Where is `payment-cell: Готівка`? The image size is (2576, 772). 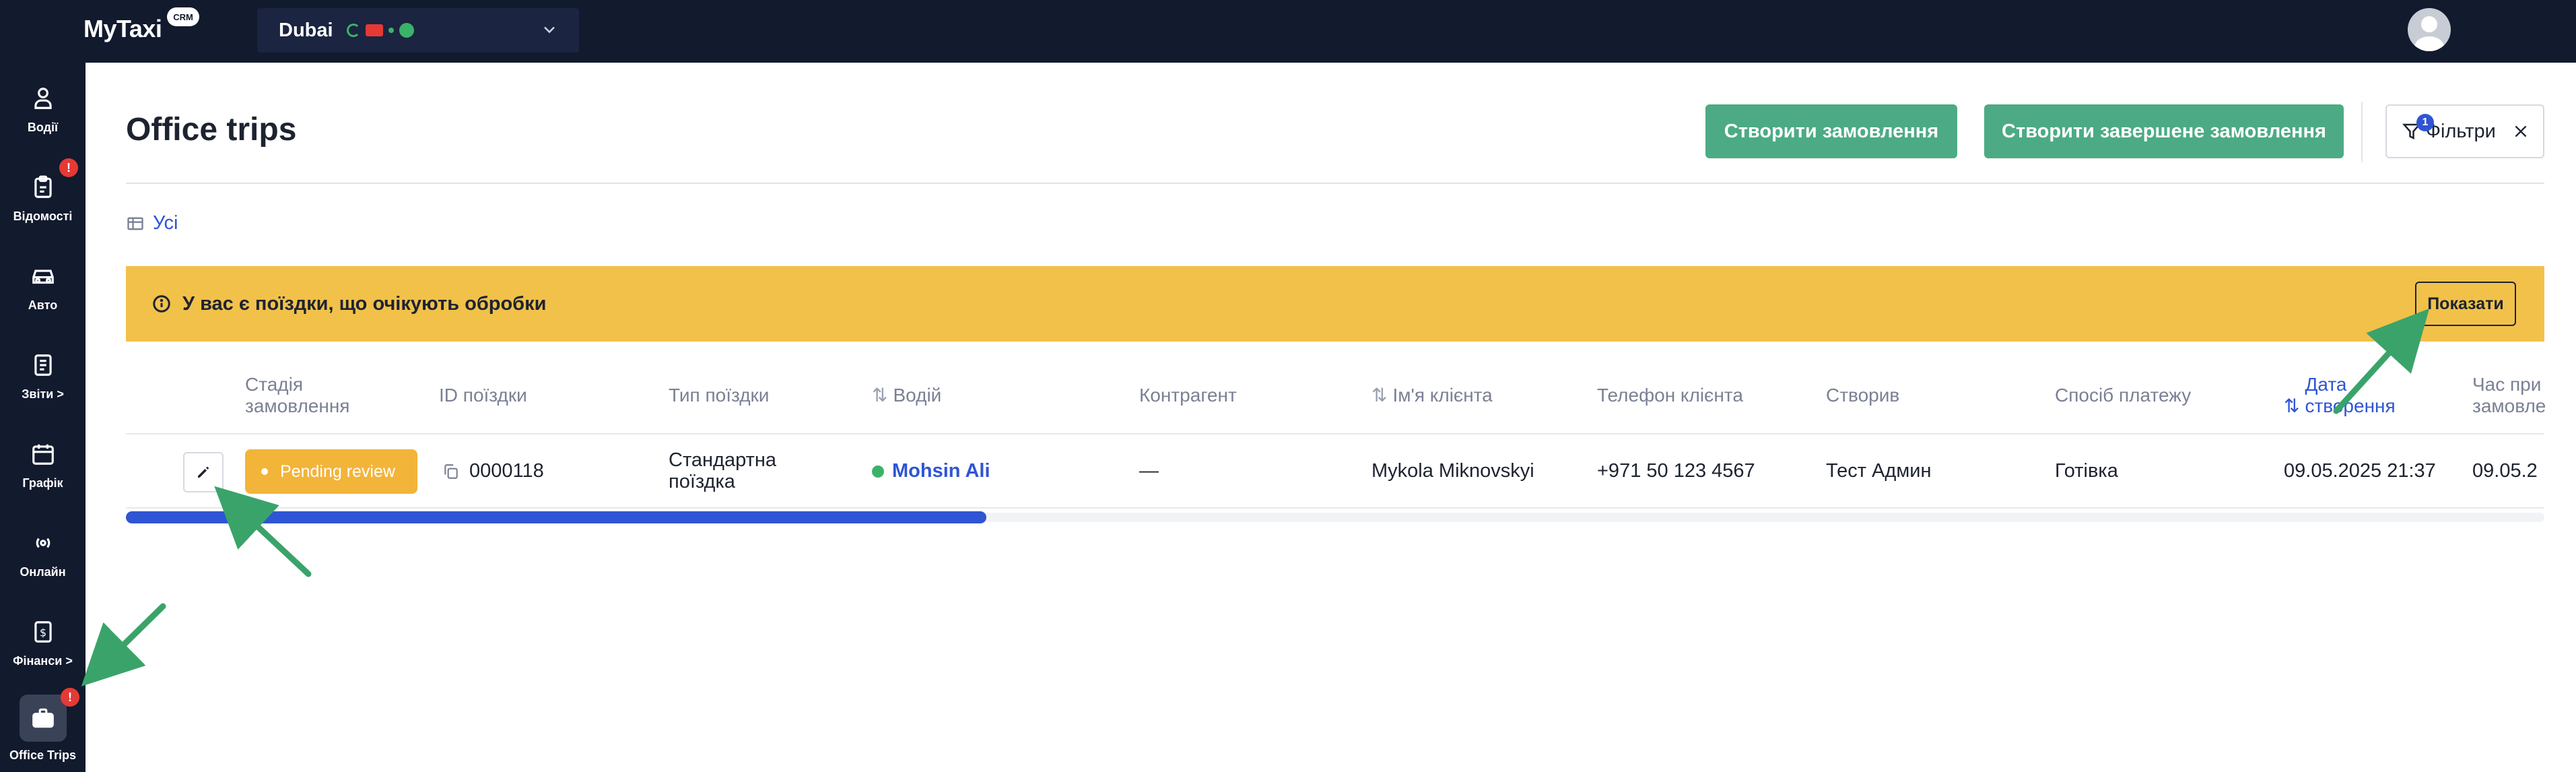
payment-cell: Готівка is located at coordinates (2086, 471).